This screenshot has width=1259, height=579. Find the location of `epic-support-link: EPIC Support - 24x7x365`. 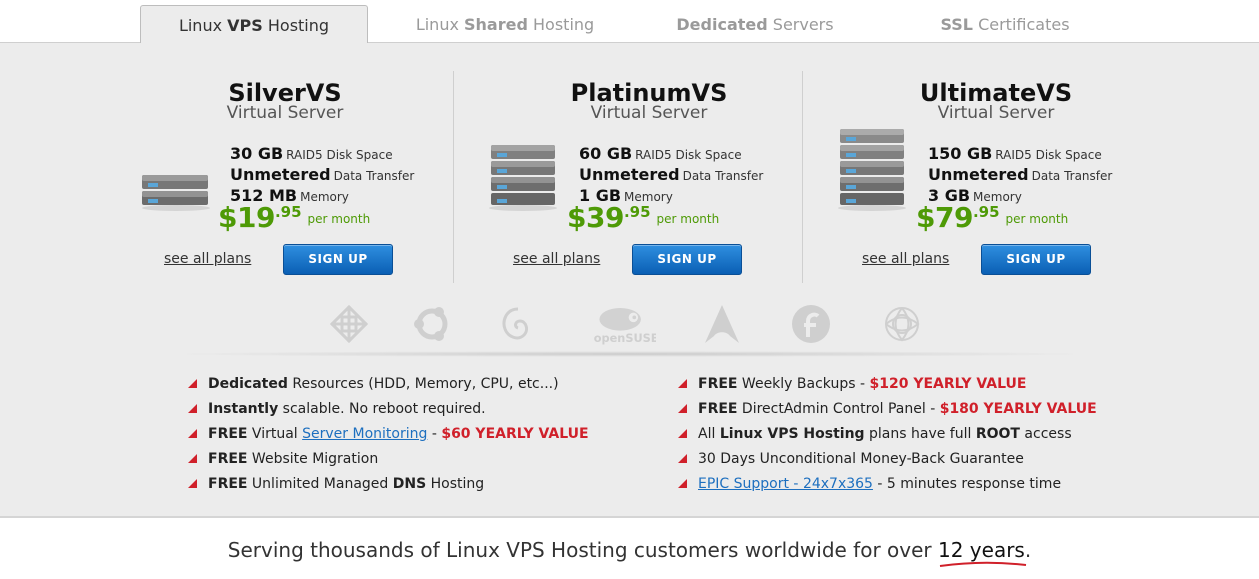

epic-support-link: EPIC Support - 24x7x365 is located at coordinates (785, 484).